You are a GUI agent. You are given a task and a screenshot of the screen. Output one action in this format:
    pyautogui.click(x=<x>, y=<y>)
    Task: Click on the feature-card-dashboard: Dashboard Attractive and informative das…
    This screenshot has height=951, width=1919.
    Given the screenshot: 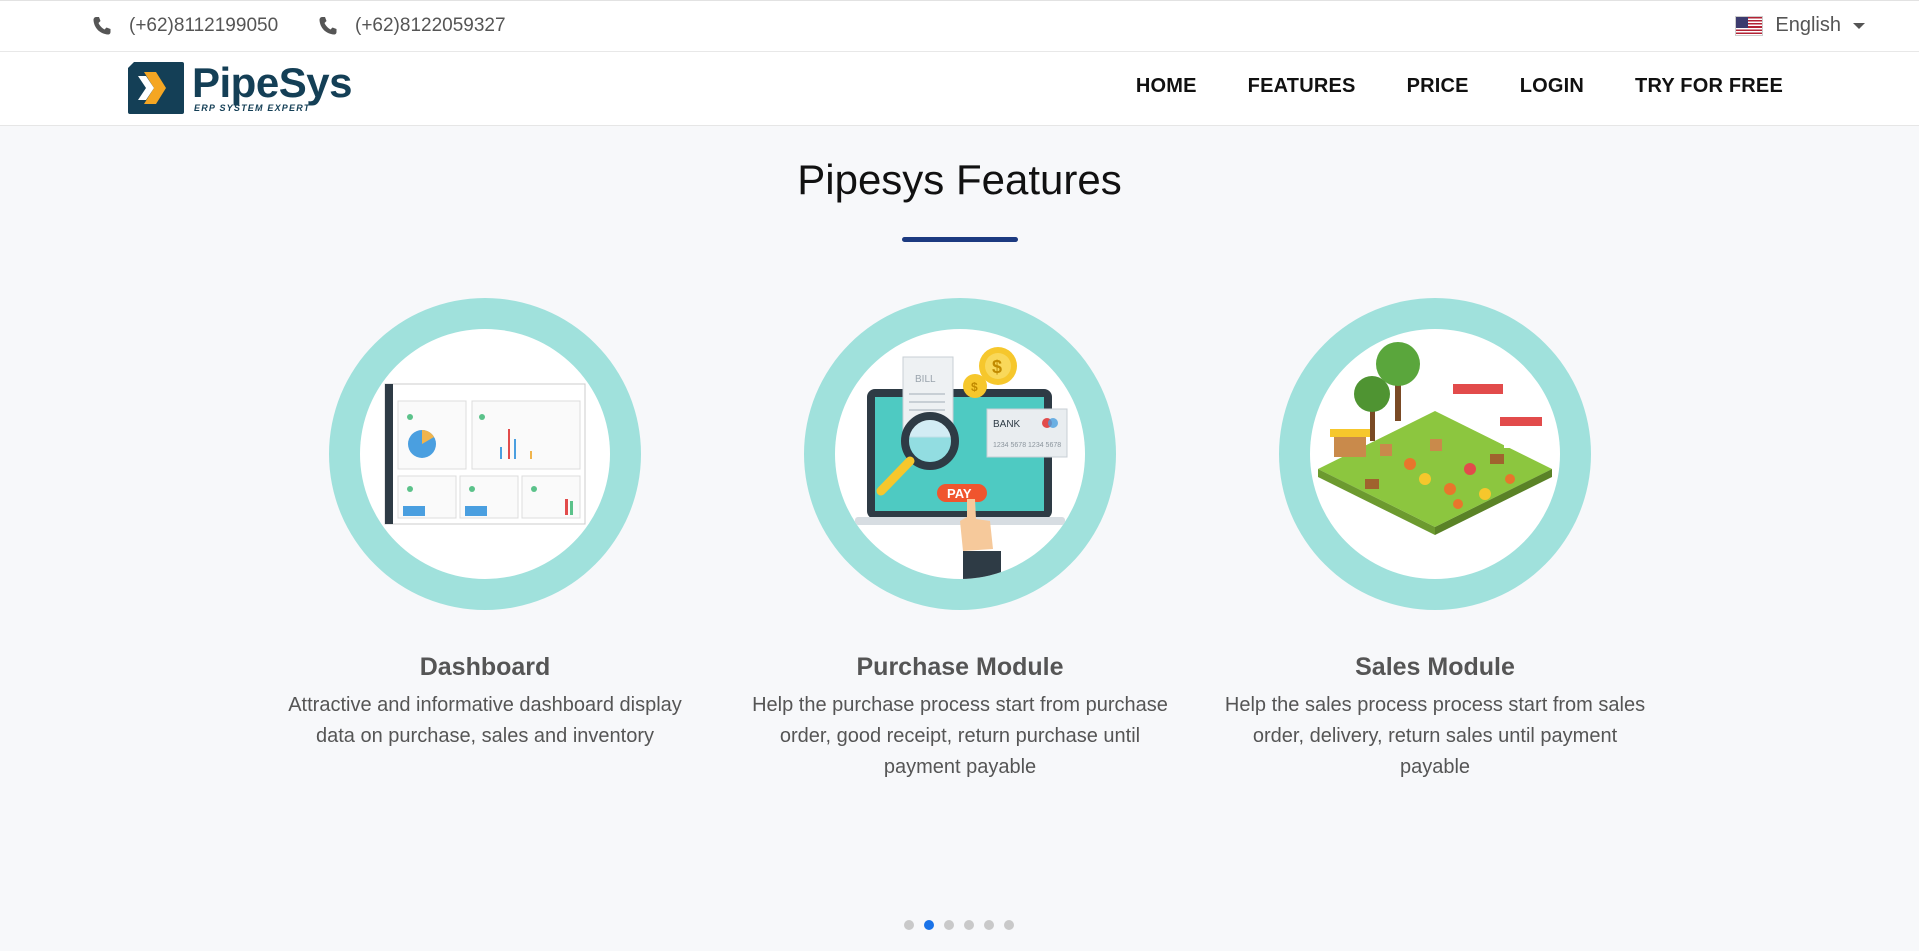 What is the action you would take?
    pyautogui.click(x=485, y=525)
    